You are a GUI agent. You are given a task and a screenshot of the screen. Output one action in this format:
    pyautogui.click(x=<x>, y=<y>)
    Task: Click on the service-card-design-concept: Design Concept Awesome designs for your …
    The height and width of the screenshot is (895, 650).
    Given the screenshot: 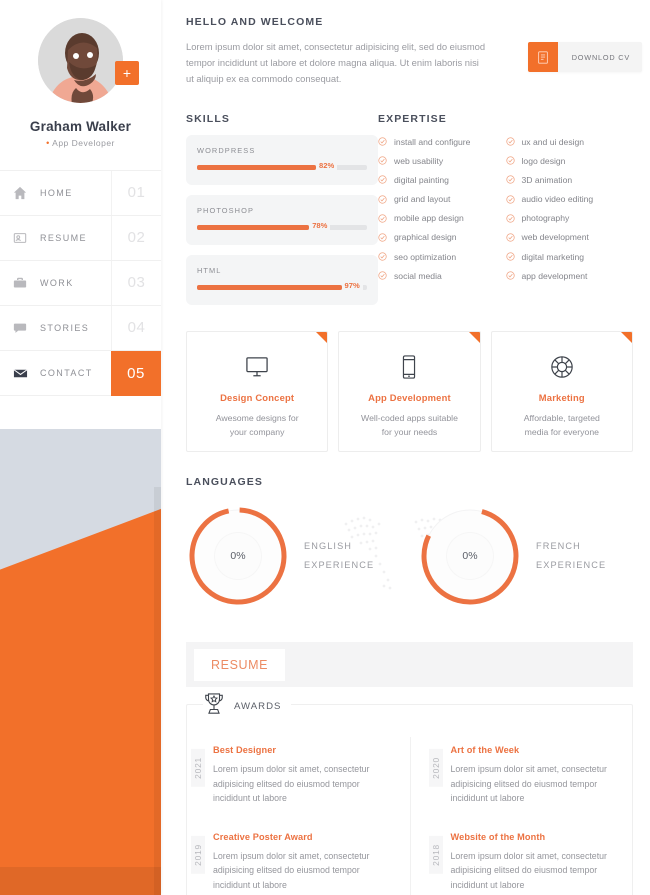 What is the action you would take?
    pyautogui.click(x=257, y=391)
    